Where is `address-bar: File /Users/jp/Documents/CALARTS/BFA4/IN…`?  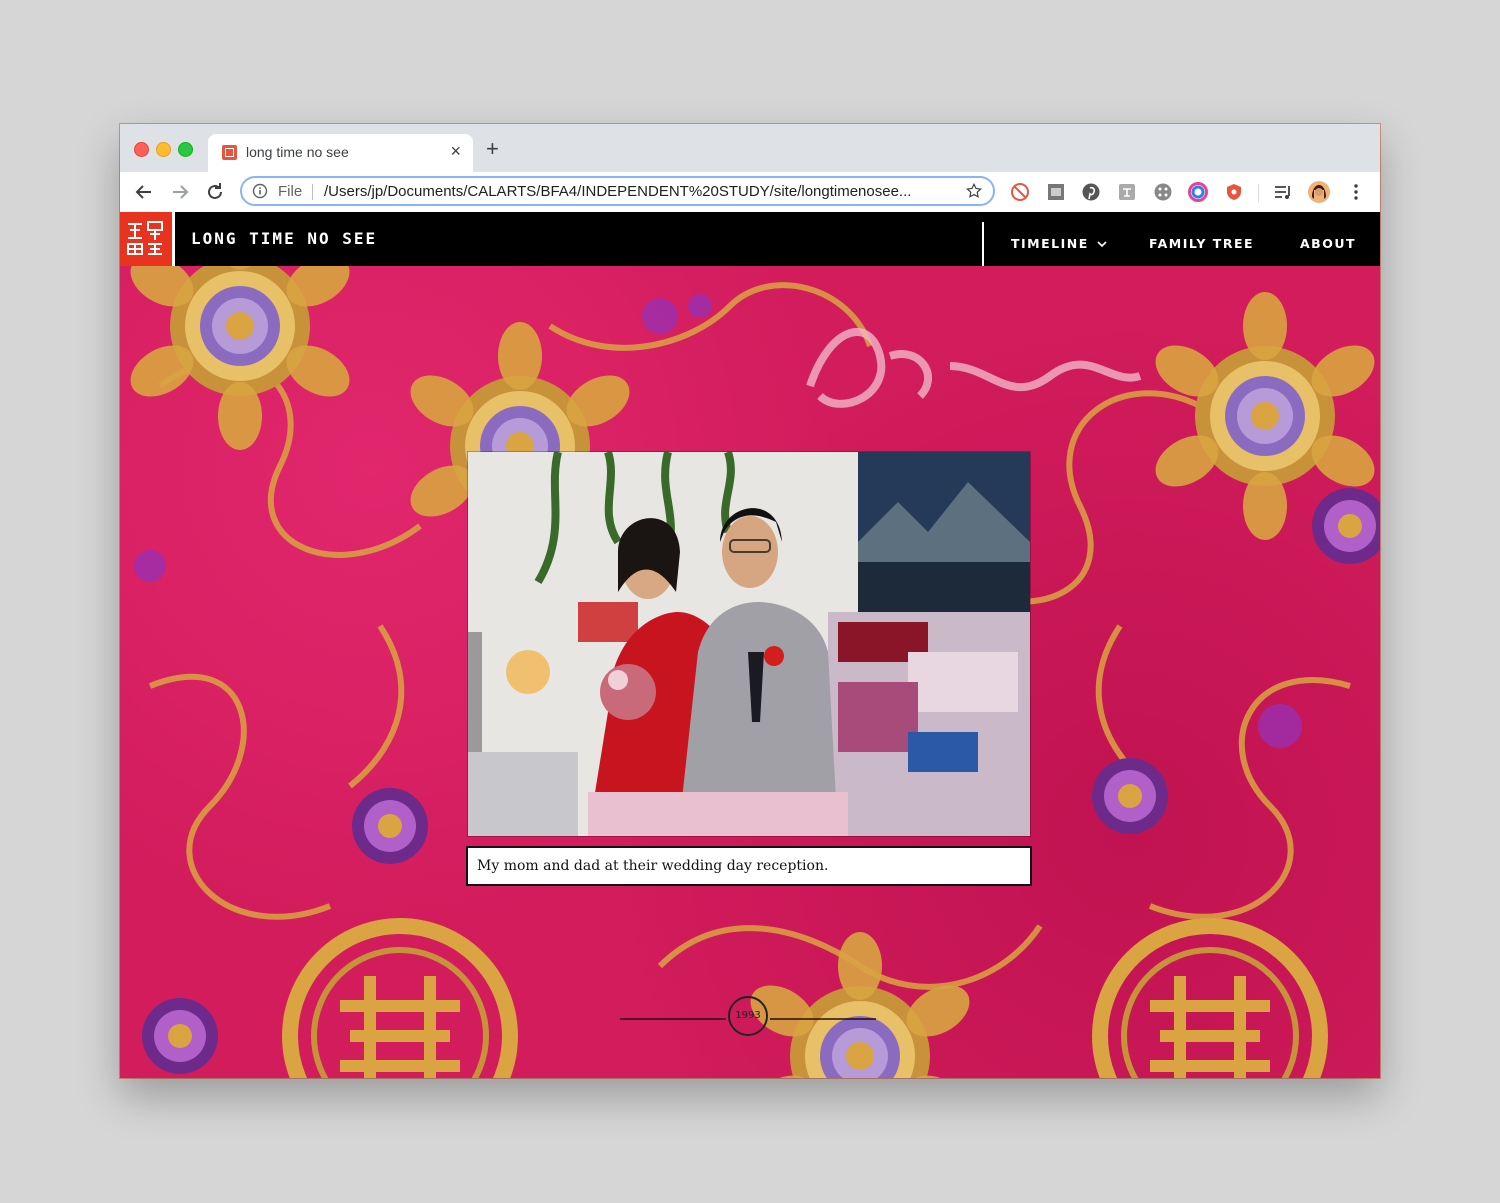
address-bar: File /Users/jp/Documents/CALARTS/BFA4/IN… is located at coordinates (617, 191).